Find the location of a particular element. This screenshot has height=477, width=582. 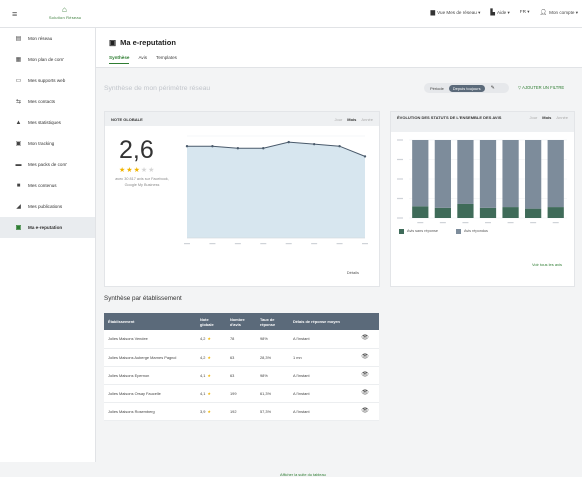

tab-2: Templates is located at coordinates (166, 59).